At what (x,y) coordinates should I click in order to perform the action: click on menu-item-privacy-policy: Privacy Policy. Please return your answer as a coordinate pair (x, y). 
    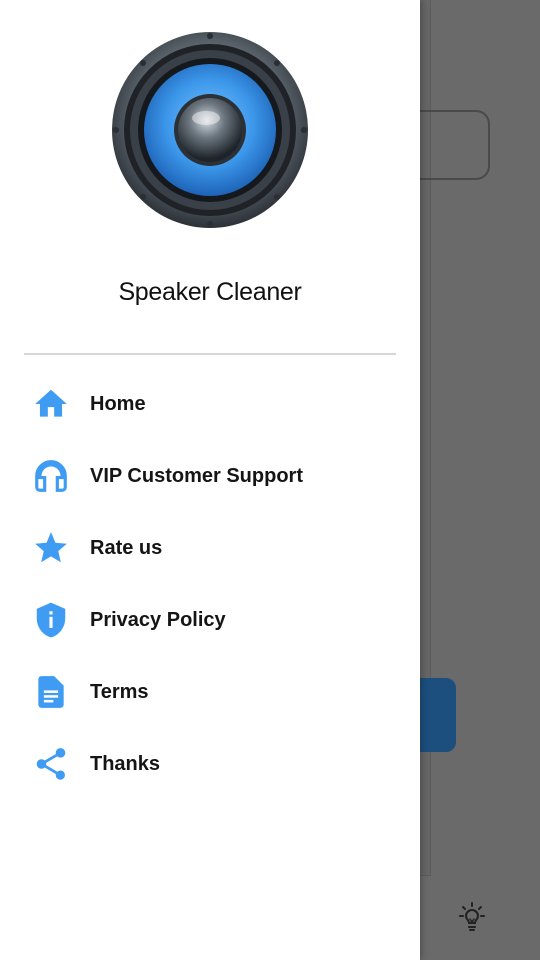
    Looking at the image, I should click on (210, 620).